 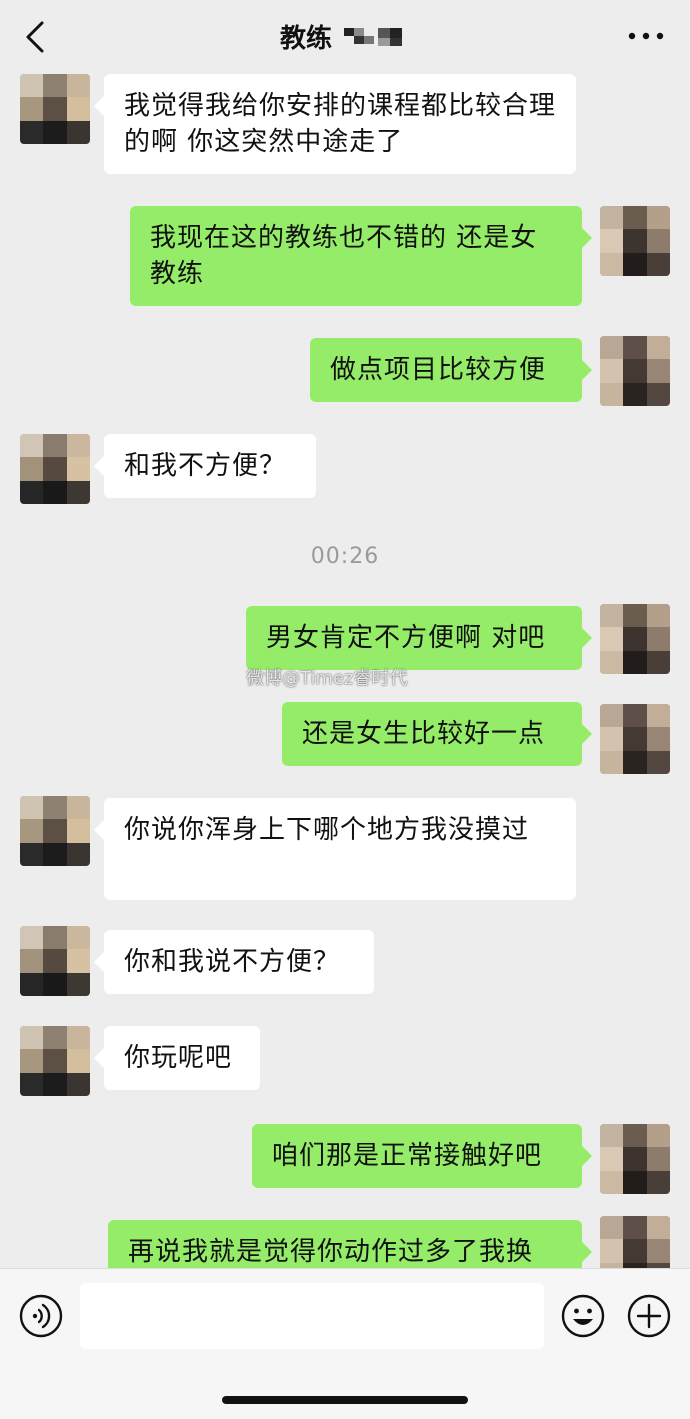 What do you see at coordinates (407, 1156) in the screenshot?
I see `message-text: 咱们那是正常接触好吧` at bounding box center [407, 1156].